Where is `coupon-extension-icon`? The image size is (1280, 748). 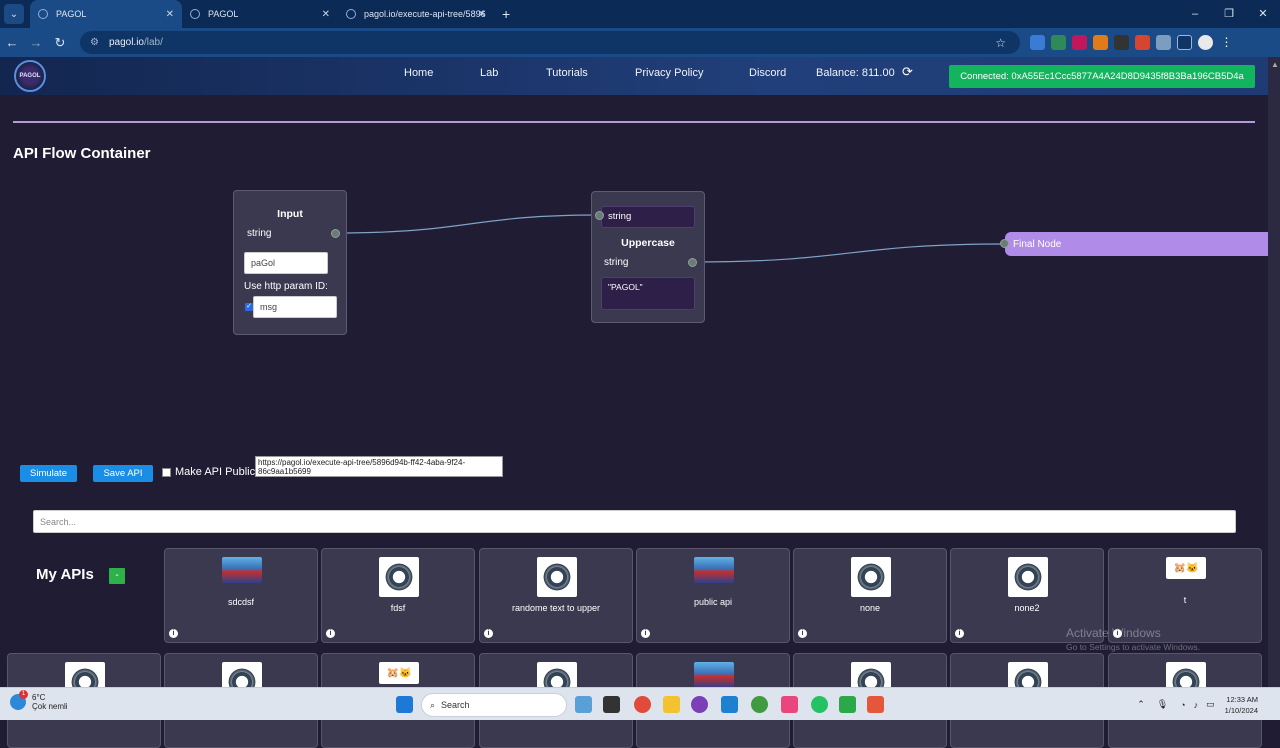 coupon-extension-icon is located at coordinates (1079, 42).